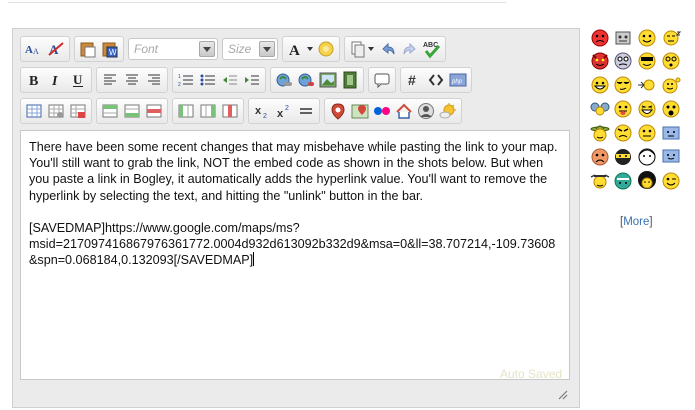 The height and width of the screenshot is (410, 695). Describe the element at coordinates (230, 80) in the screenshot. I see `outdent-icon` at that location.